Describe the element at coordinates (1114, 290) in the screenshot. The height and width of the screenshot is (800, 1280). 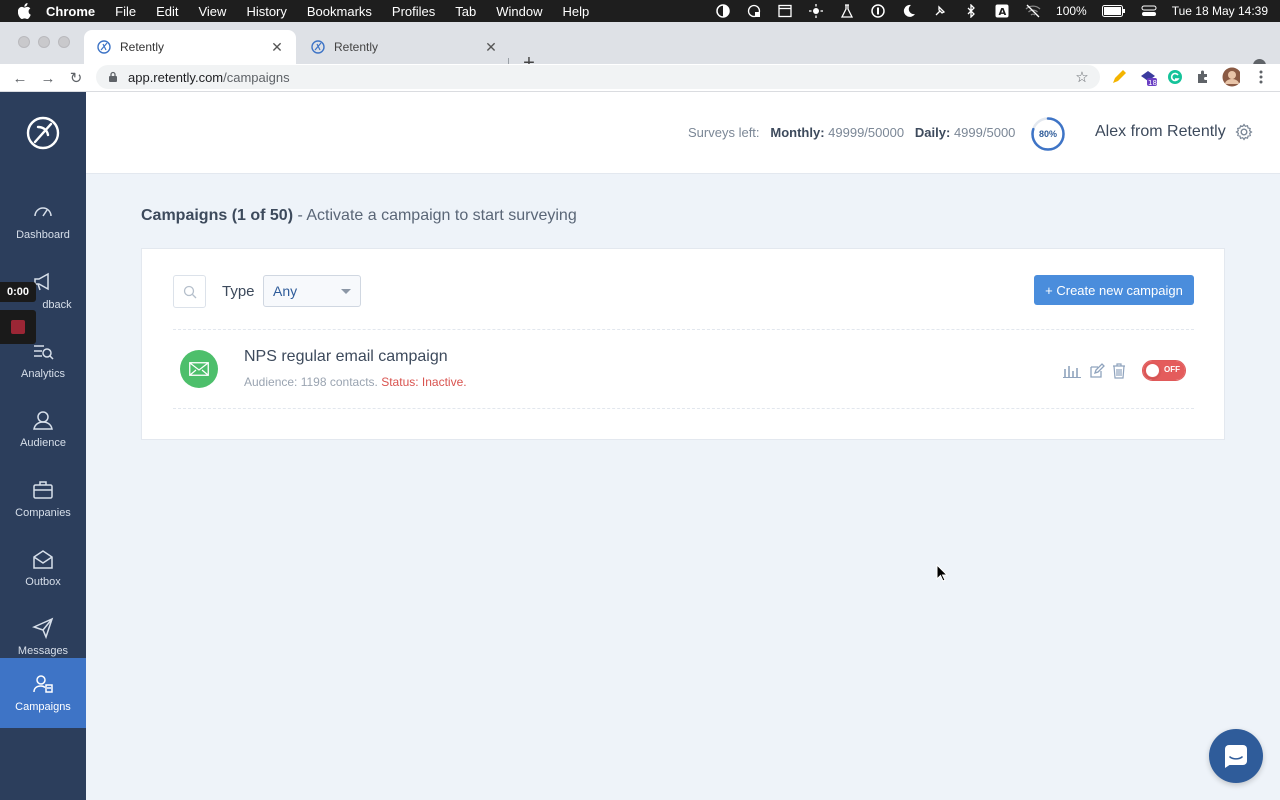
I see `create-campaign-button: + Create new campaign` at that location.